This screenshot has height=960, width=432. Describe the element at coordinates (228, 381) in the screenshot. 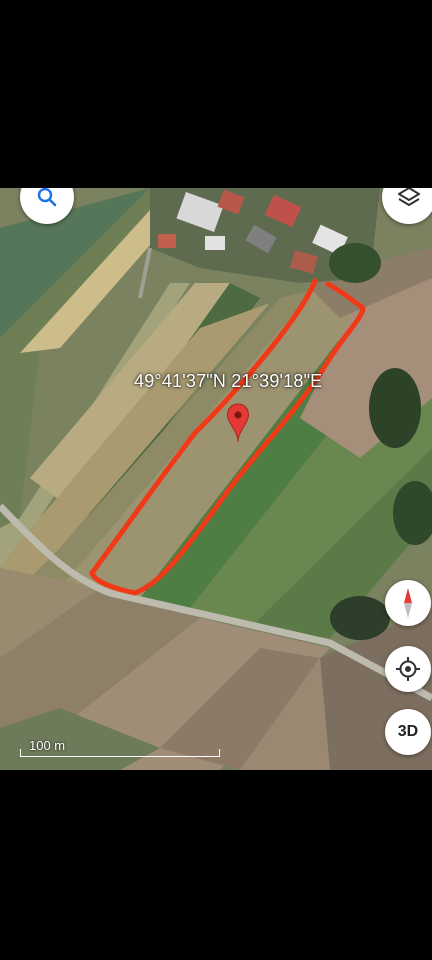

I see `coordinates-label: 49°41'37"N 21°39'18"E` at that location.